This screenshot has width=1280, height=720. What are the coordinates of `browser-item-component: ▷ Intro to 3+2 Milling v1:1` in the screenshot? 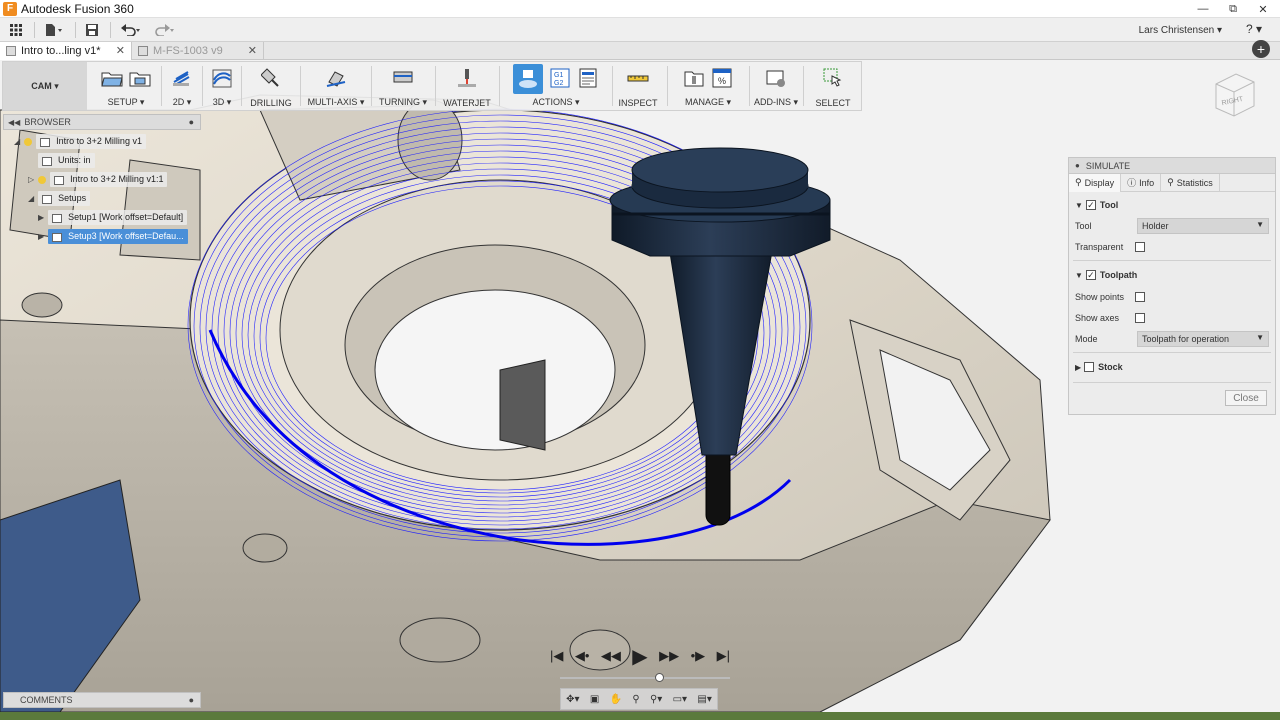 It's located at (98, 179).